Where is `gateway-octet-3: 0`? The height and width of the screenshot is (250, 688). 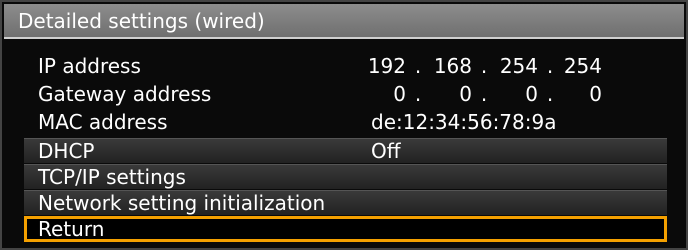 gateway-octet-3: 0 is located at coordinates (531, 94).